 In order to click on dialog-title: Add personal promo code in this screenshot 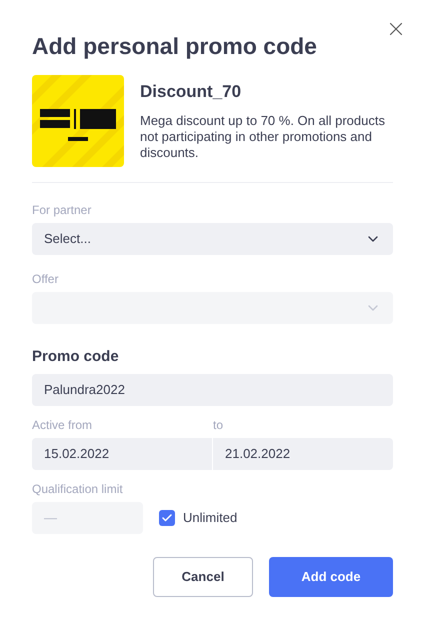, I will do `click(175, 46)`.